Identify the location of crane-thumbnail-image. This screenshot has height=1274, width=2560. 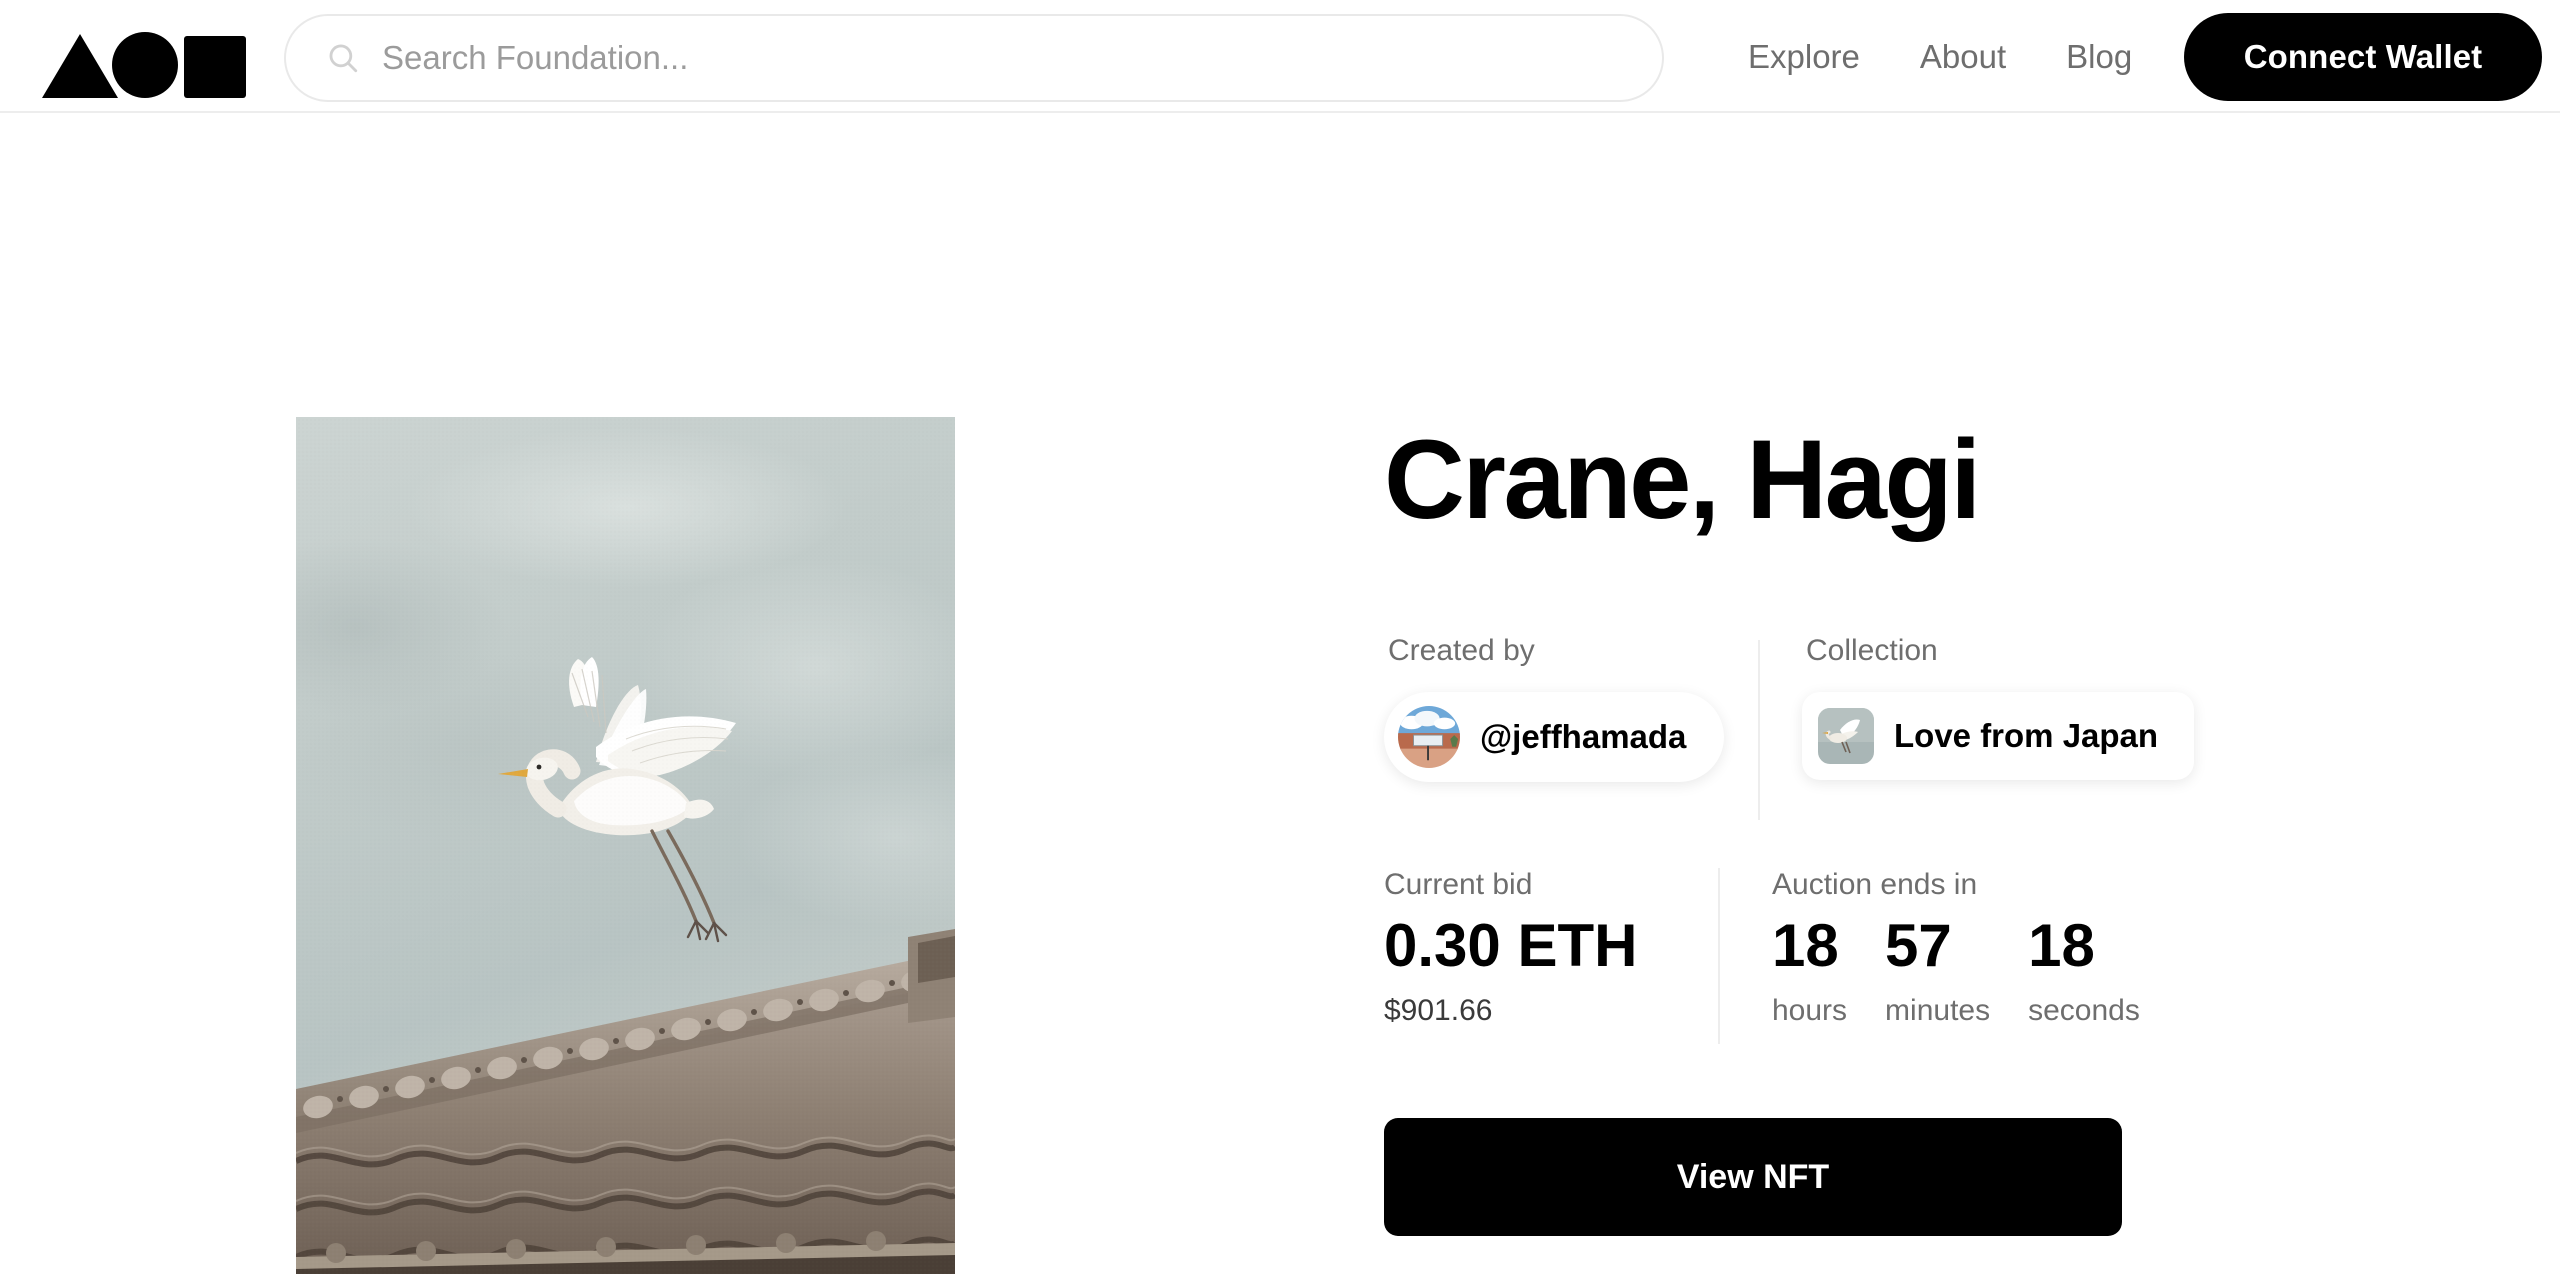
(1846, 736).